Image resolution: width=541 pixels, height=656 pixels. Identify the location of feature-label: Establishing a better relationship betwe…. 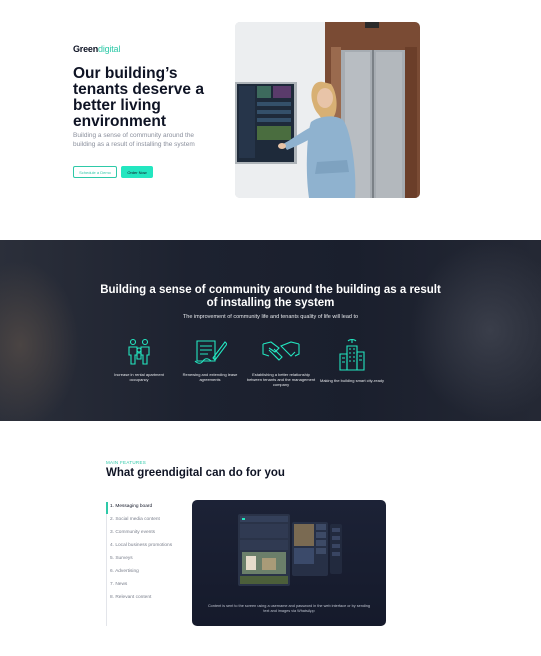
(281, 379).